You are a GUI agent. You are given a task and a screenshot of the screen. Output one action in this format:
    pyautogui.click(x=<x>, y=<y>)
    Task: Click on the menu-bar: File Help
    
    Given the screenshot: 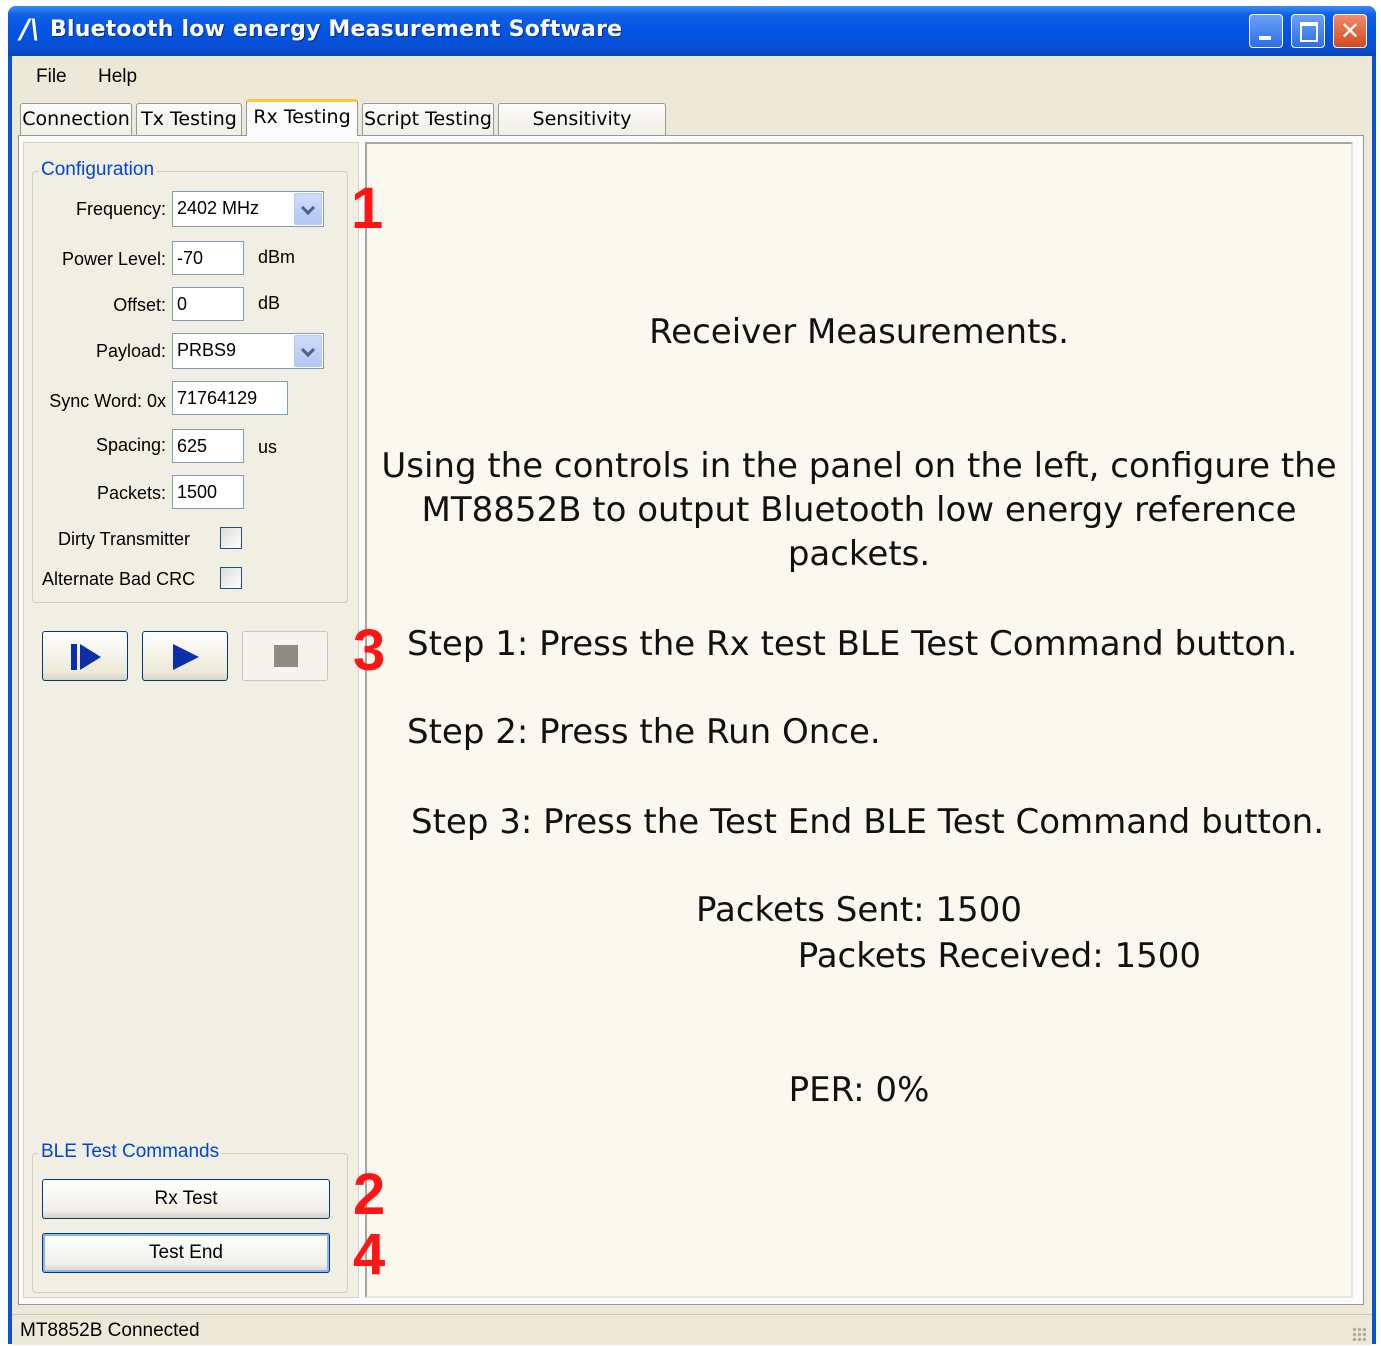 What is the action you would take?
    pyautogui.click(x=692, y=77)
    